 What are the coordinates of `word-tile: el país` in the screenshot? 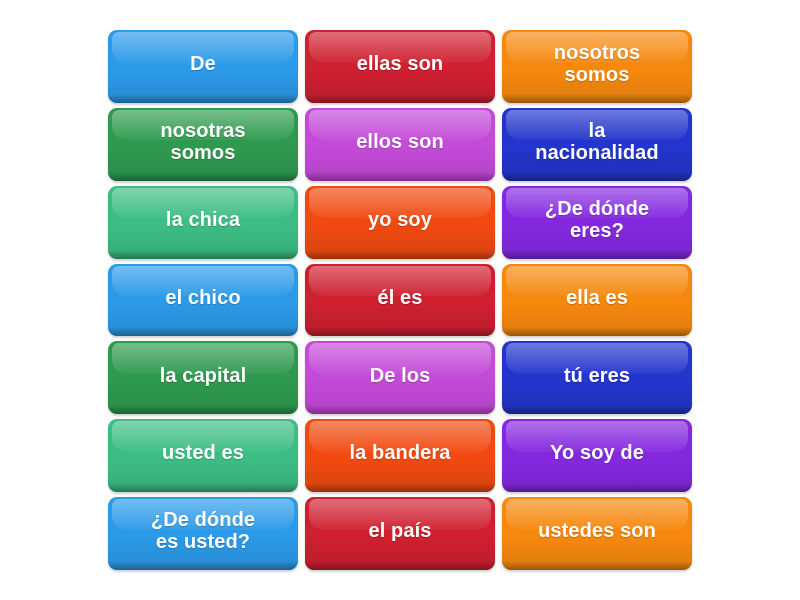 It's located at (400, 533).